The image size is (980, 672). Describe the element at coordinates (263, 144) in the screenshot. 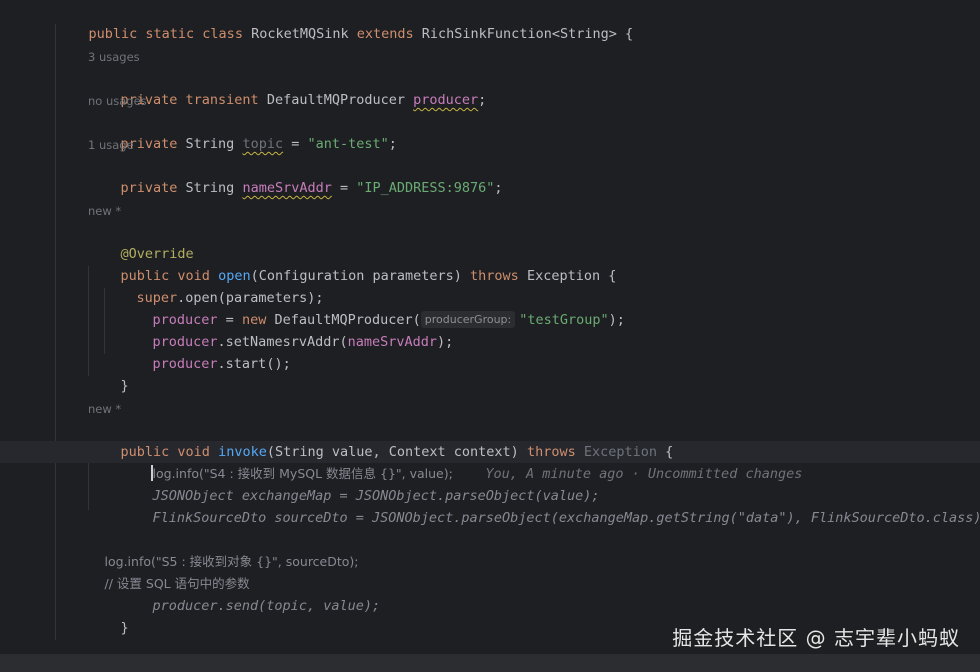

I see `field-name: topic` at that location.